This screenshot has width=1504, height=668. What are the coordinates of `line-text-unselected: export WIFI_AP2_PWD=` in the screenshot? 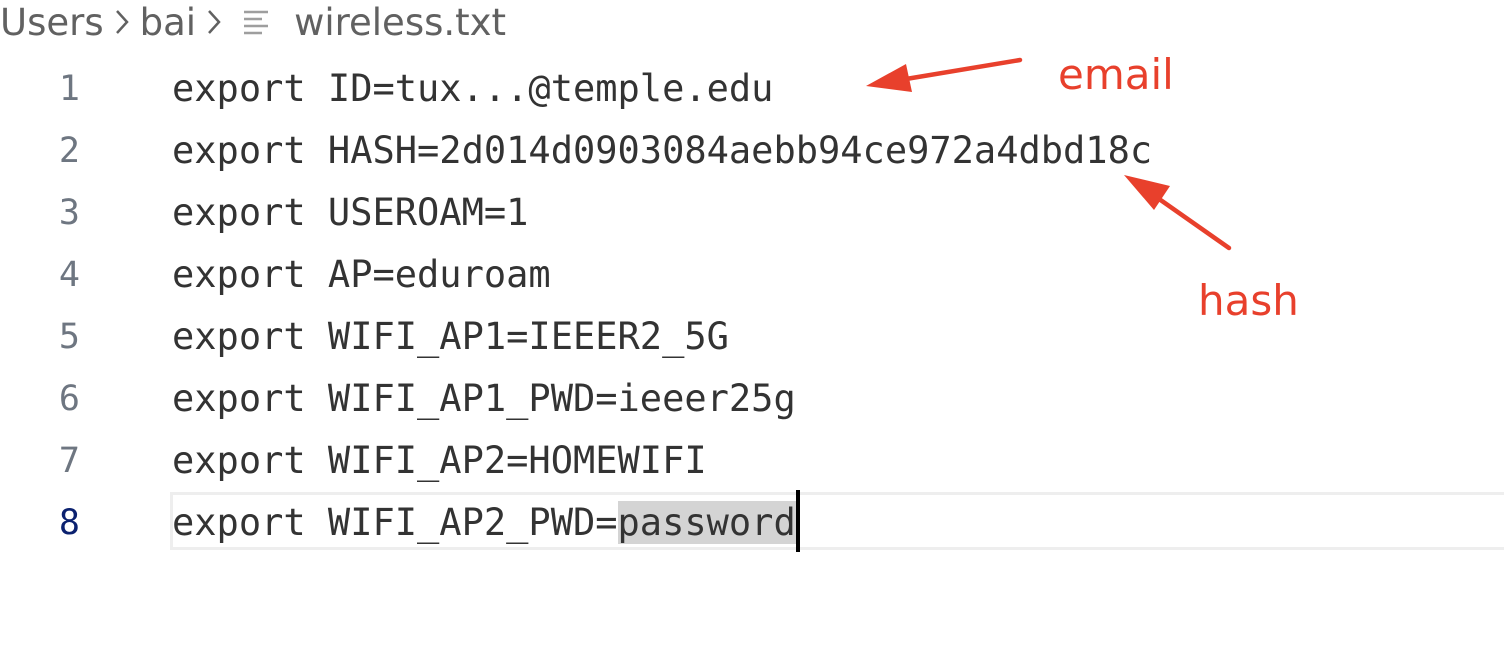 It's located at (395, 522).